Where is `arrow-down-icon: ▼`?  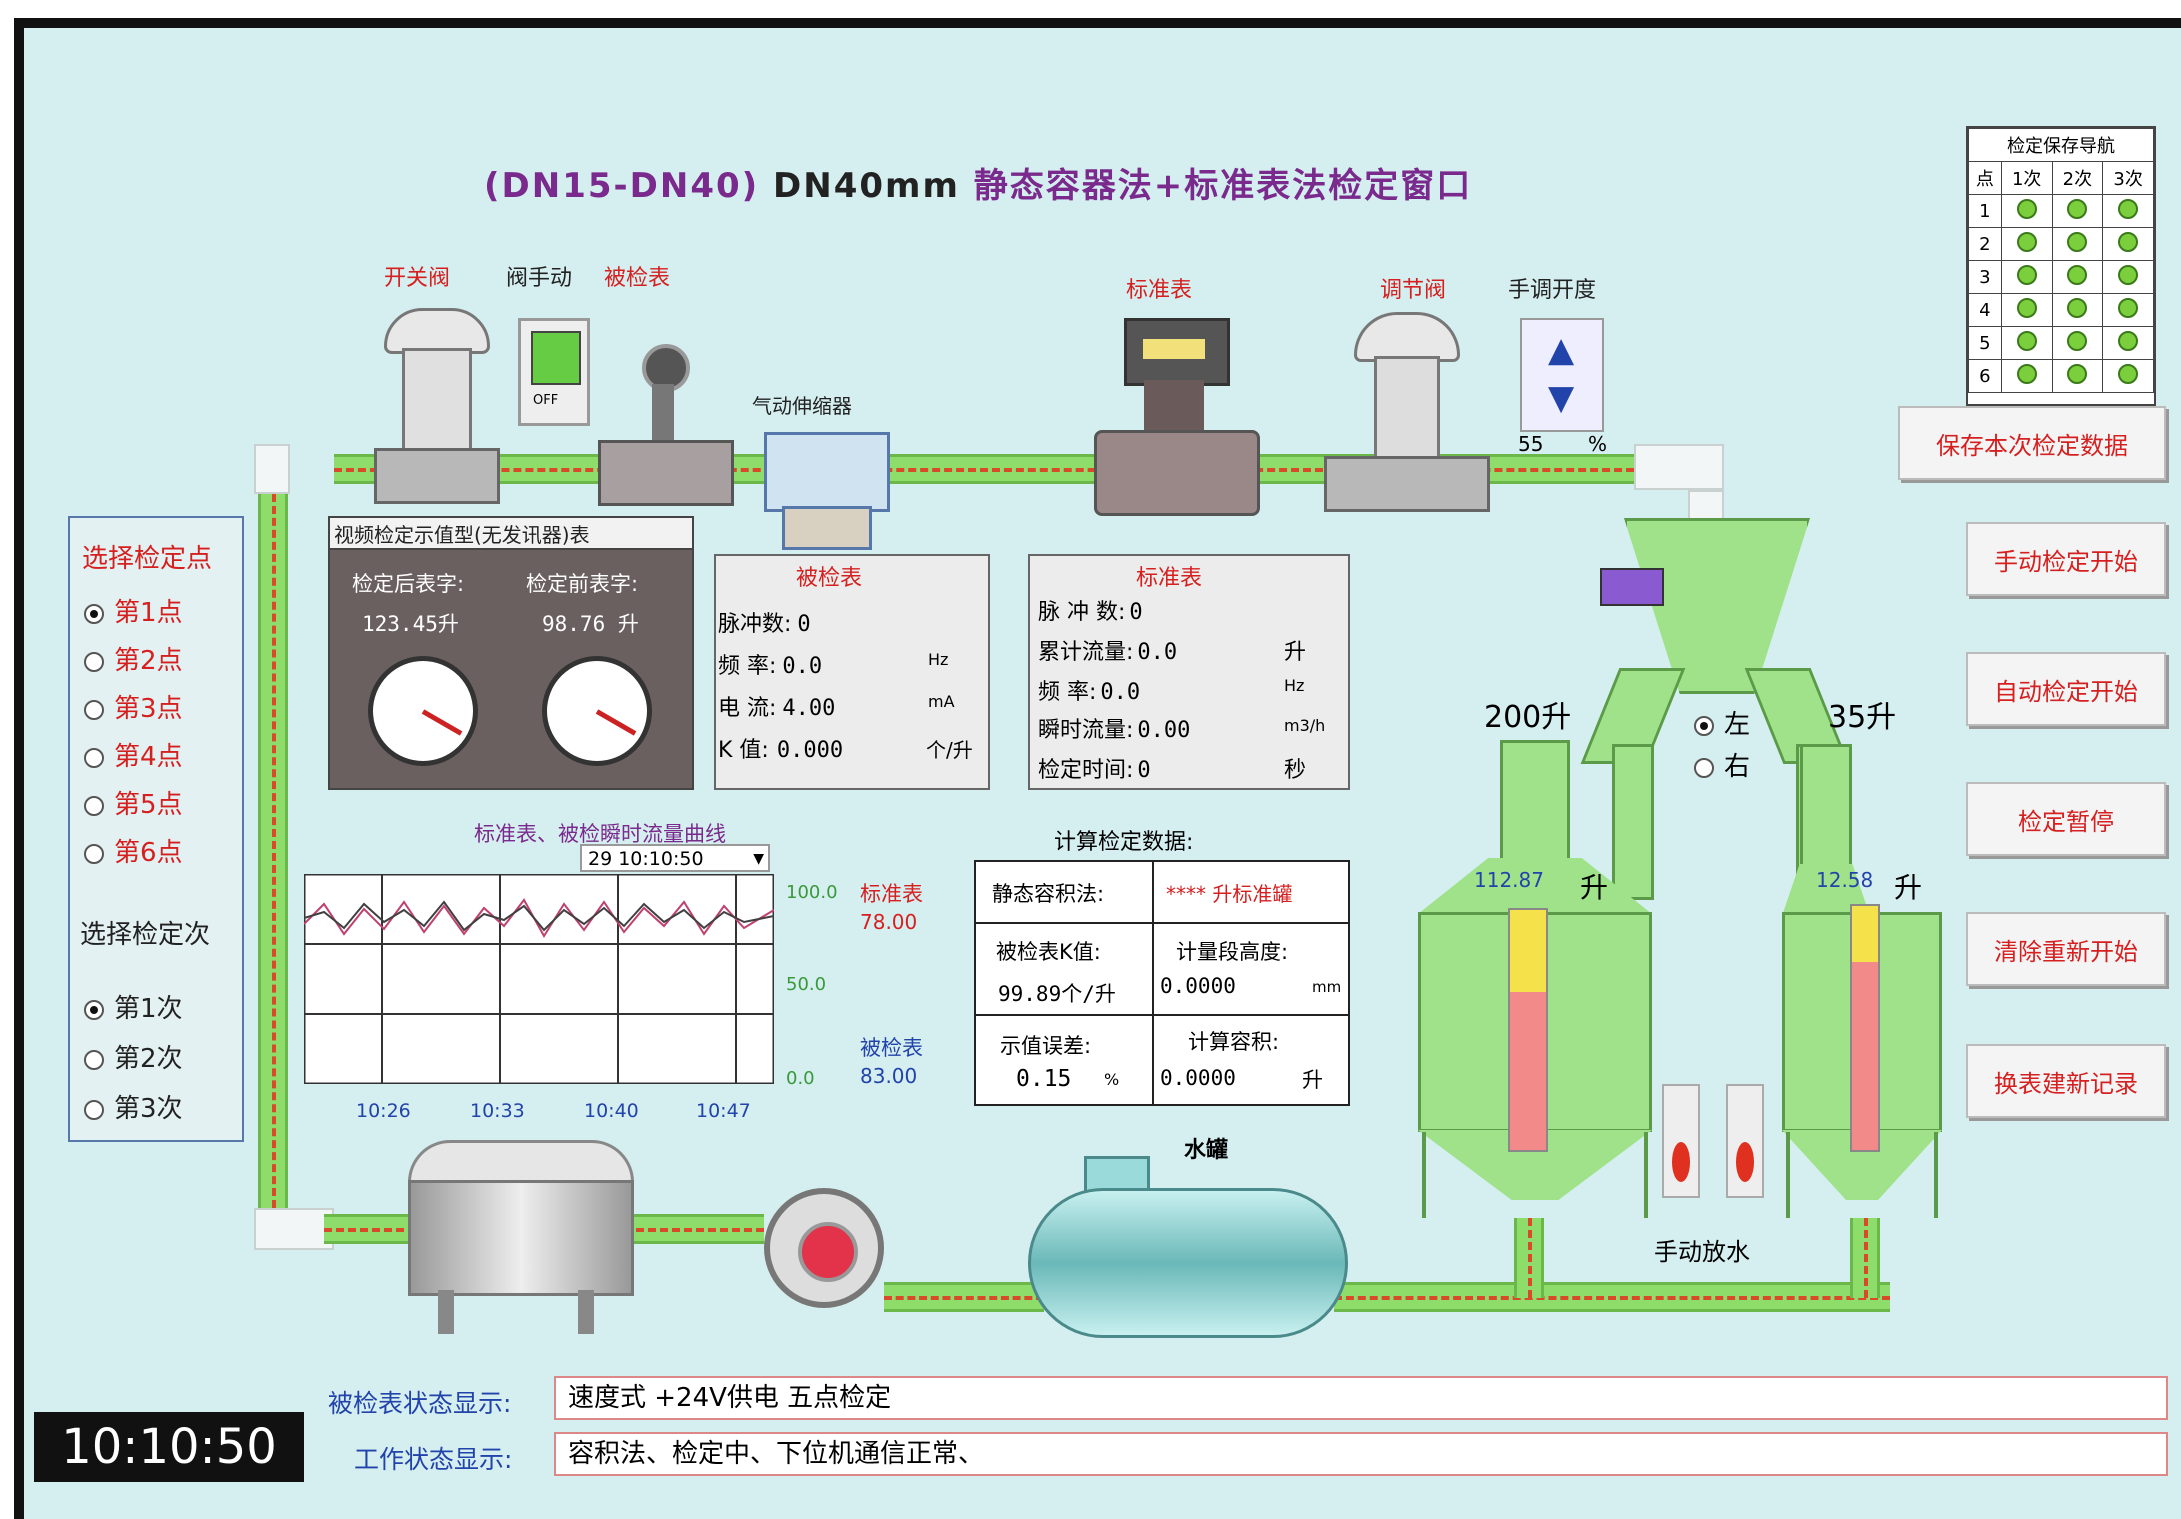
arrow-down-icon: ▼ is located at coordinates (1561, 398).